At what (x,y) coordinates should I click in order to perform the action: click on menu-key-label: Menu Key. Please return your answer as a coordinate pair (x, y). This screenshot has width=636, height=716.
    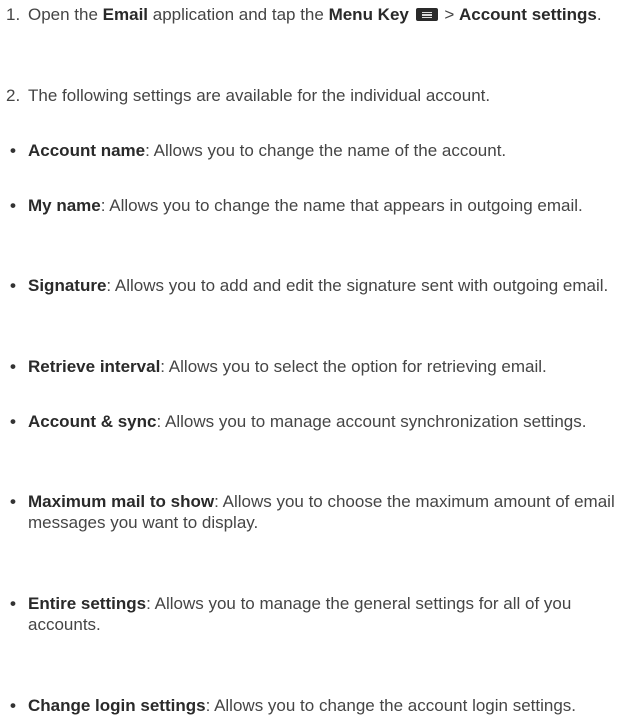
    Looking at the image, I should click on (368, 14).